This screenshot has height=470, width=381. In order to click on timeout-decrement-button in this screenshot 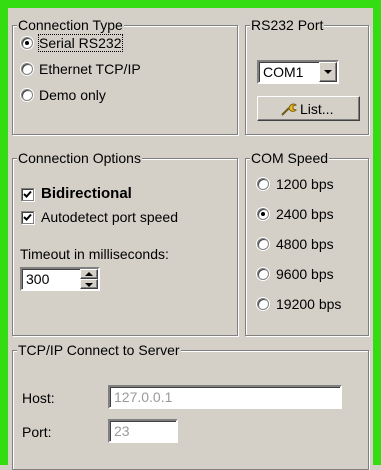, I will do `click(89, 284)`.